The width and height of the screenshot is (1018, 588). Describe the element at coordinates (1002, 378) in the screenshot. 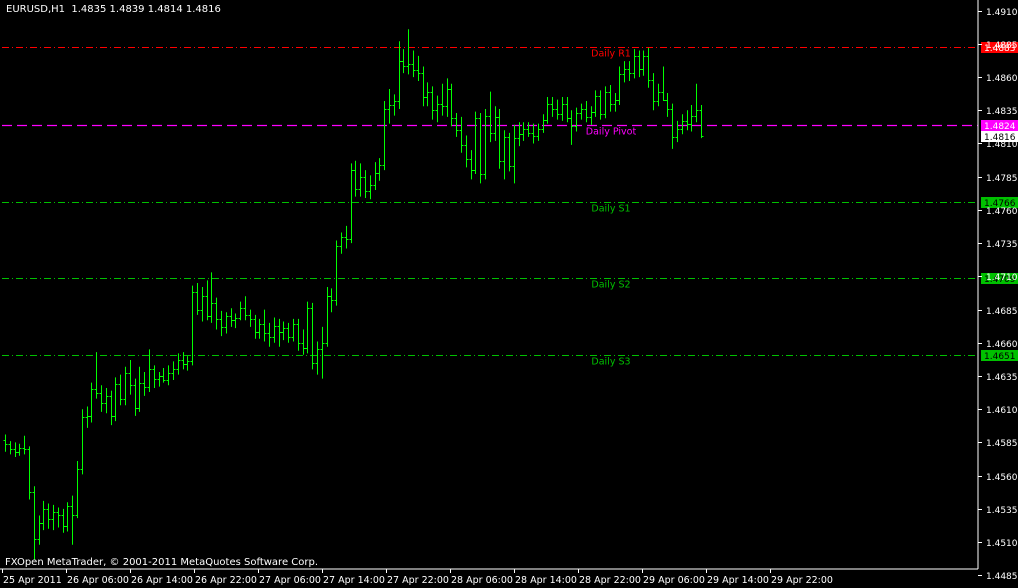

I see `price-tick-label: 1.4635` at that location.